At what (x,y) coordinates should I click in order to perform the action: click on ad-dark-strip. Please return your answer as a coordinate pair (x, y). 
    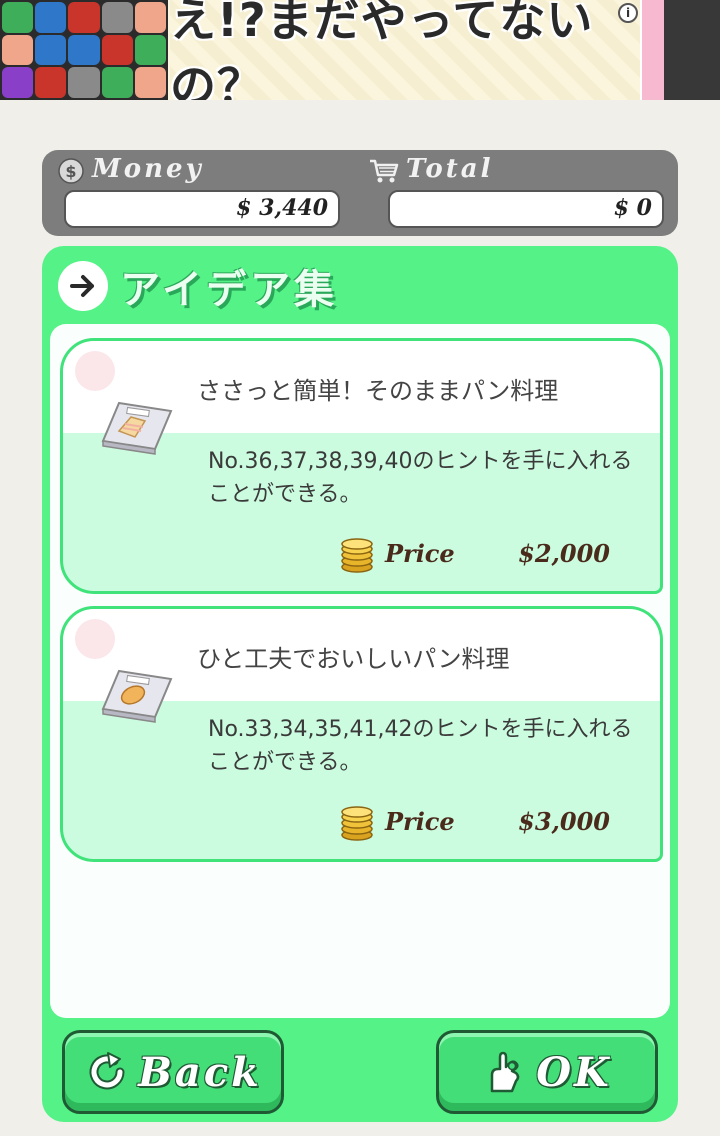
    Looking at the image, I should click on (692, 50).